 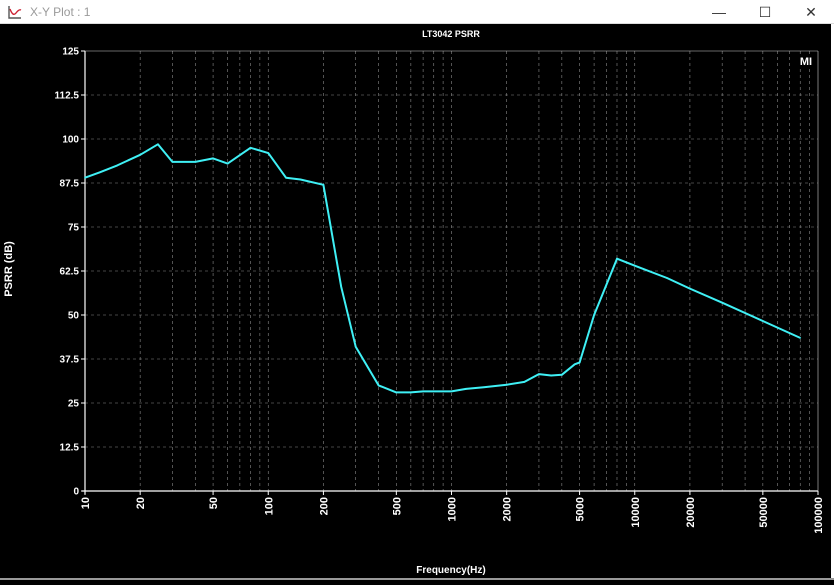 I want to click on y-tick-label: 62.5, so click(x=70, y=272).